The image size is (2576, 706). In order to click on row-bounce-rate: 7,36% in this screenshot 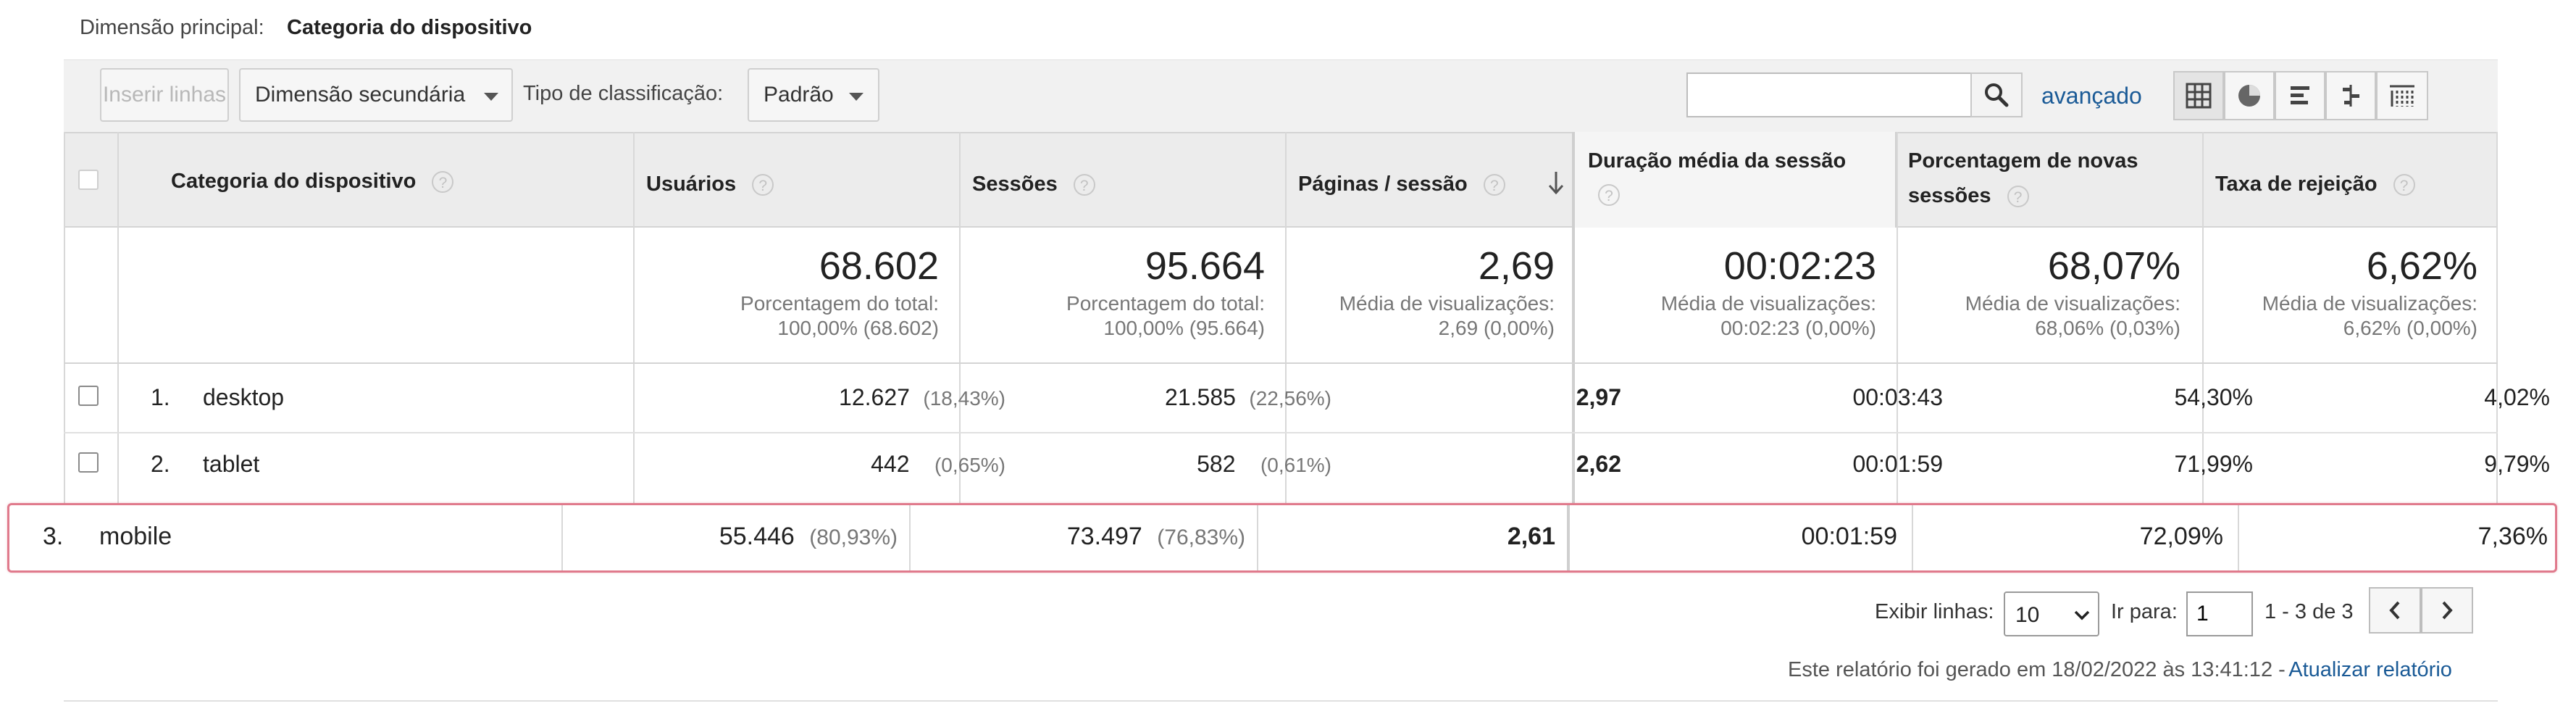, I will do `click(2512, 536)`.